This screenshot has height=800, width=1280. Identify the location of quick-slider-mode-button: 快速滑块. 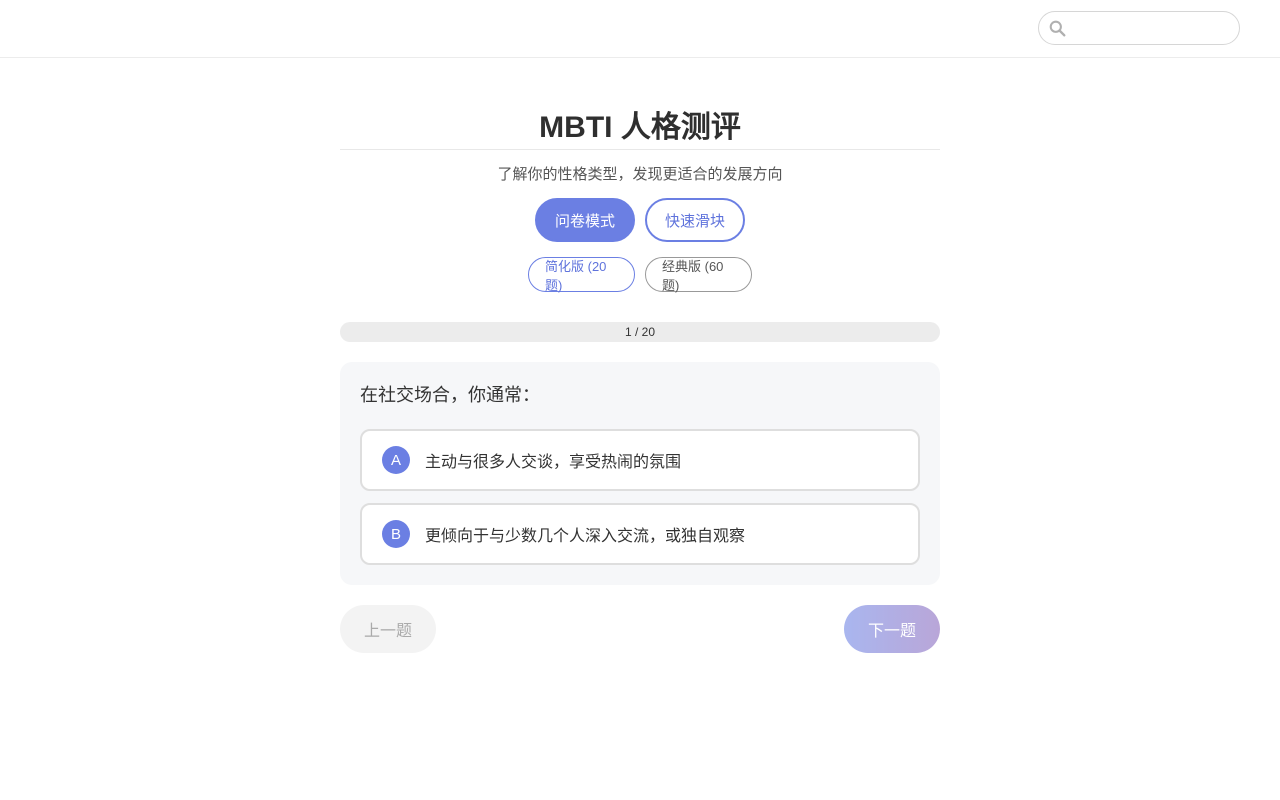
(695, 220).